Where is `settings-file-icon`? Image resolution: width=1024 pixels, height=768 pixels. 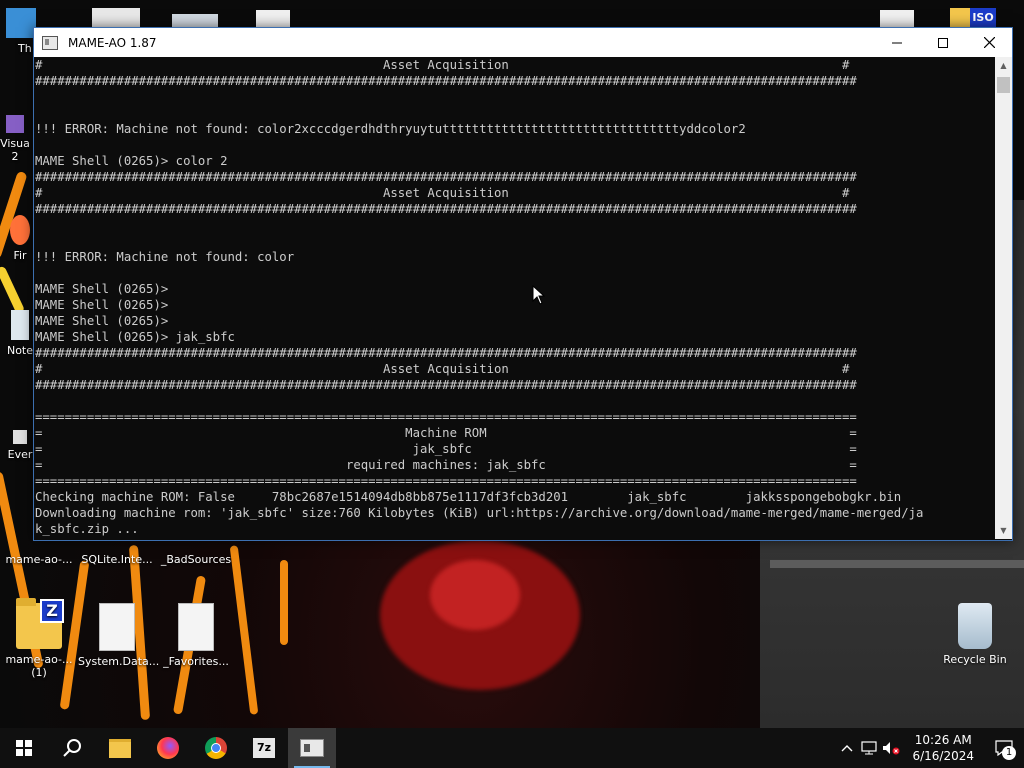 settings-file-icon is located at coordinates (117, 627).